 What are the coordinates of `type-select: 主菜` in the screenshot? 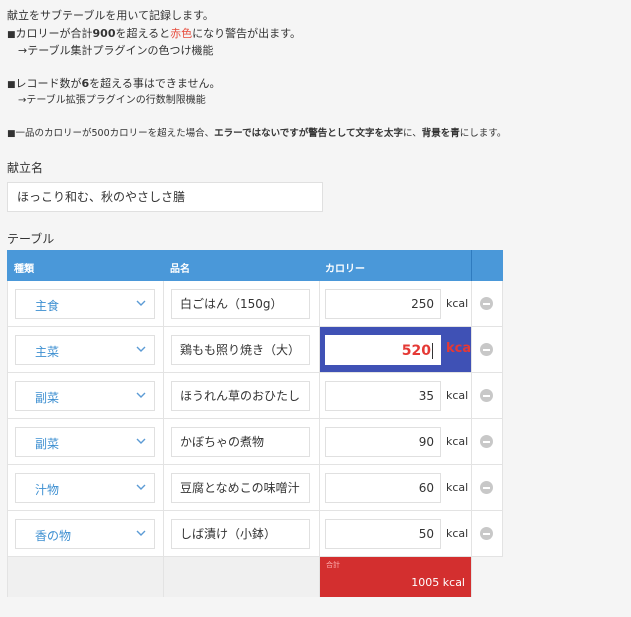 It's located at (85, 350).